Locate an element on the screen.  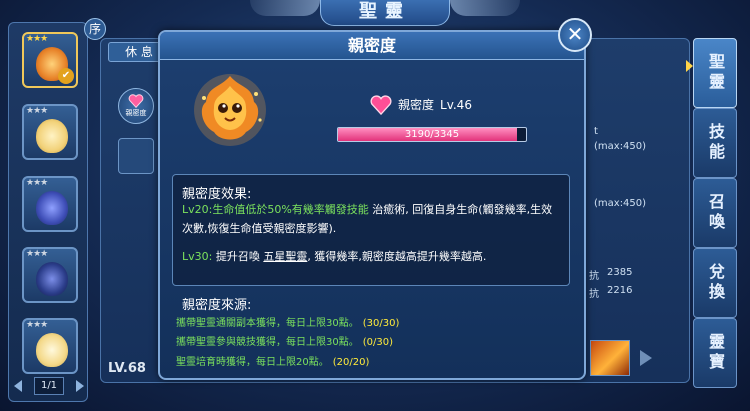
close-button: ✕ is located at coordinates (575, 35).